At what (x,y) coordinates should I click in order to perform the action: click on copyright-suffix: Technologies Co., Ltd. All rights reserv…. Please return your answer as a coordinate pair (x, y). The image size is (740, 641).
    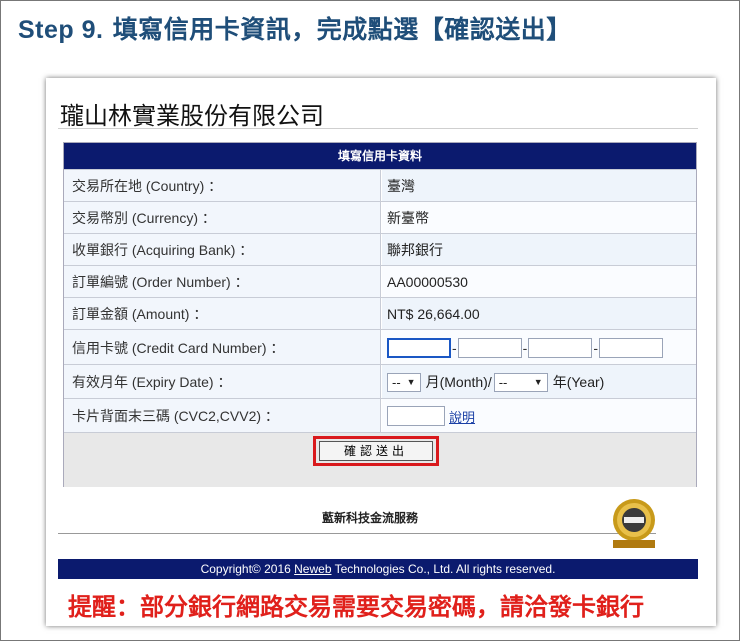
    Looking at the image, I should click on (443, 569).